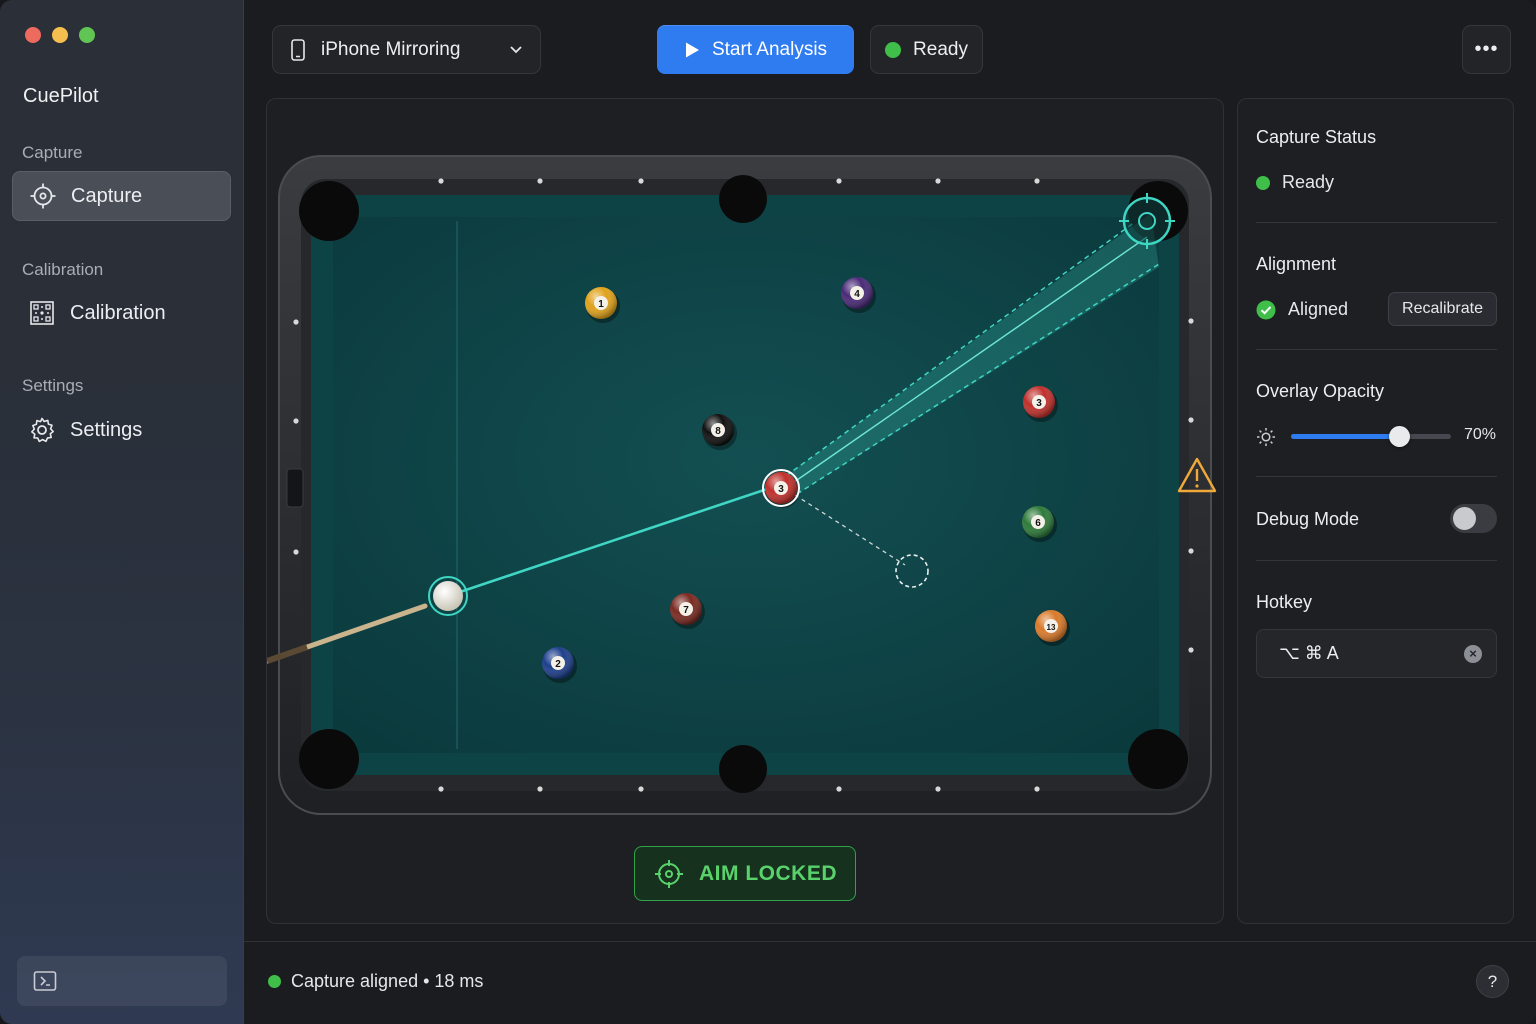  Describe the element at coordinates (1399, 436) in the screenshot. I see `opacity-slider-knob` at that location.